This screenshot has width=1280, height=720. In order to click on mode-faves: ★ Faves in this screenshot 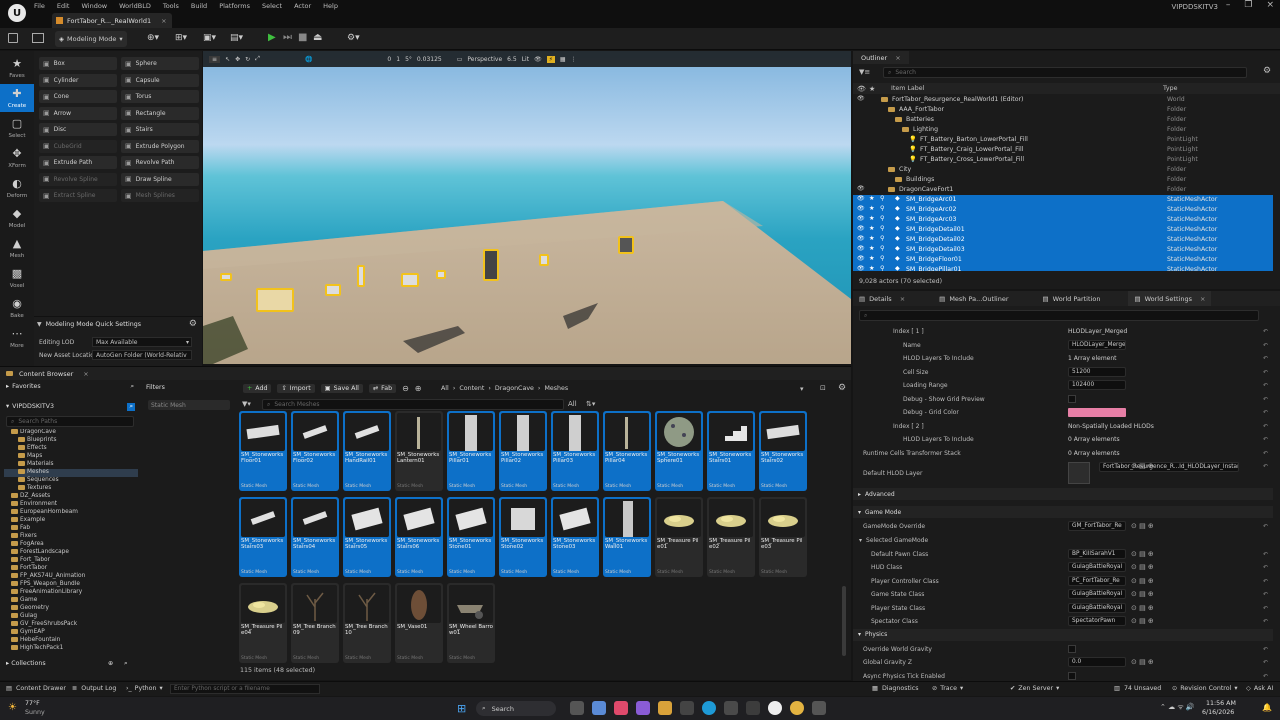, I will do `click(17, 68)`.